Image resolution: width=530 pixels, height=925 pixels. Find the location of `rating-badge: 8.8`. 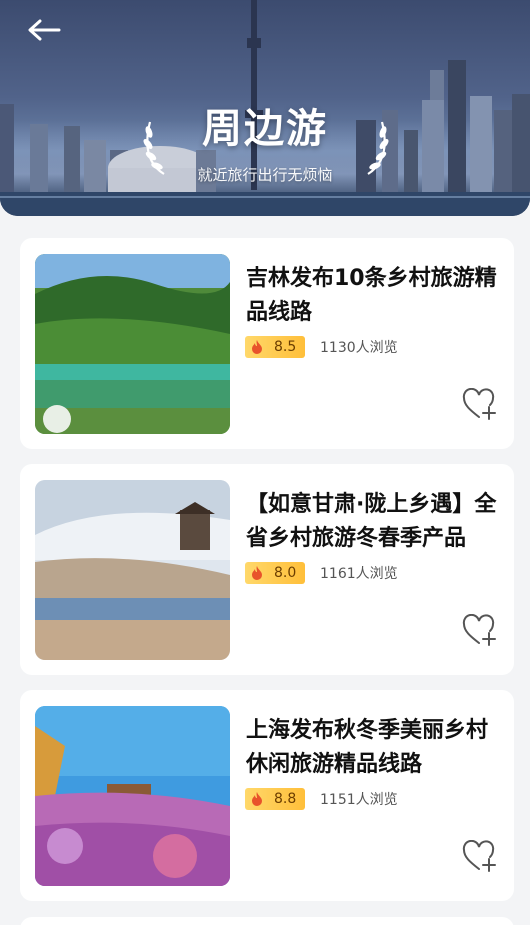

rating-badge: 8.8 is located at coordinates (275, 799).